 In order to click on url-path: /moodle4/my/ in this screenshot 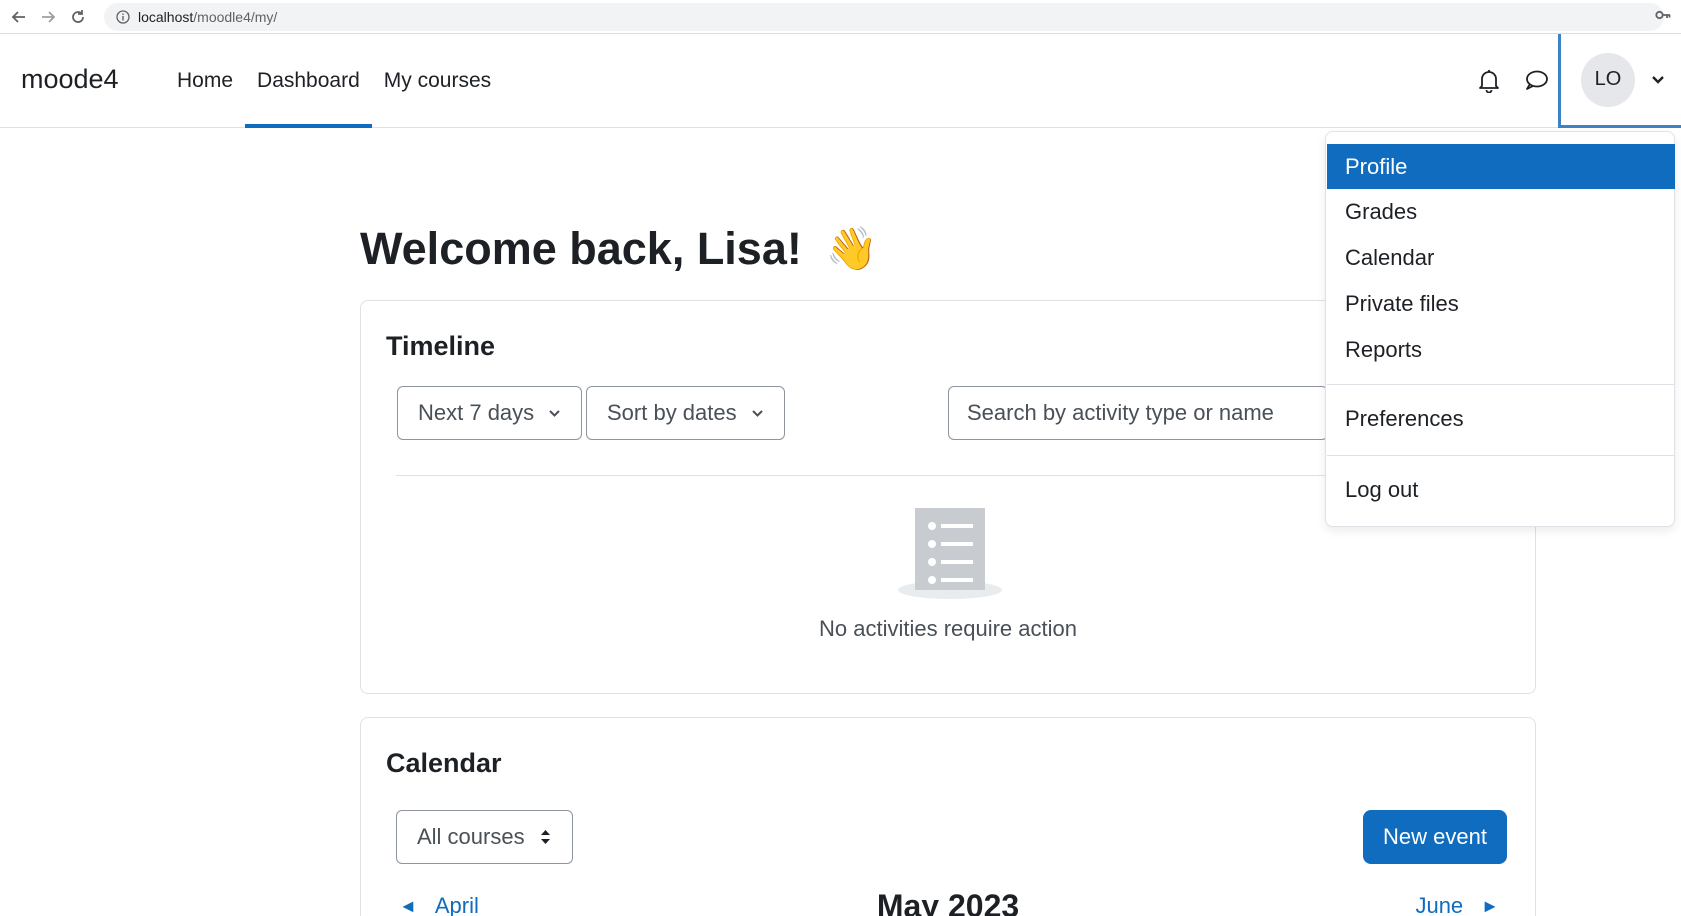, I will do `click(235, 17)`.